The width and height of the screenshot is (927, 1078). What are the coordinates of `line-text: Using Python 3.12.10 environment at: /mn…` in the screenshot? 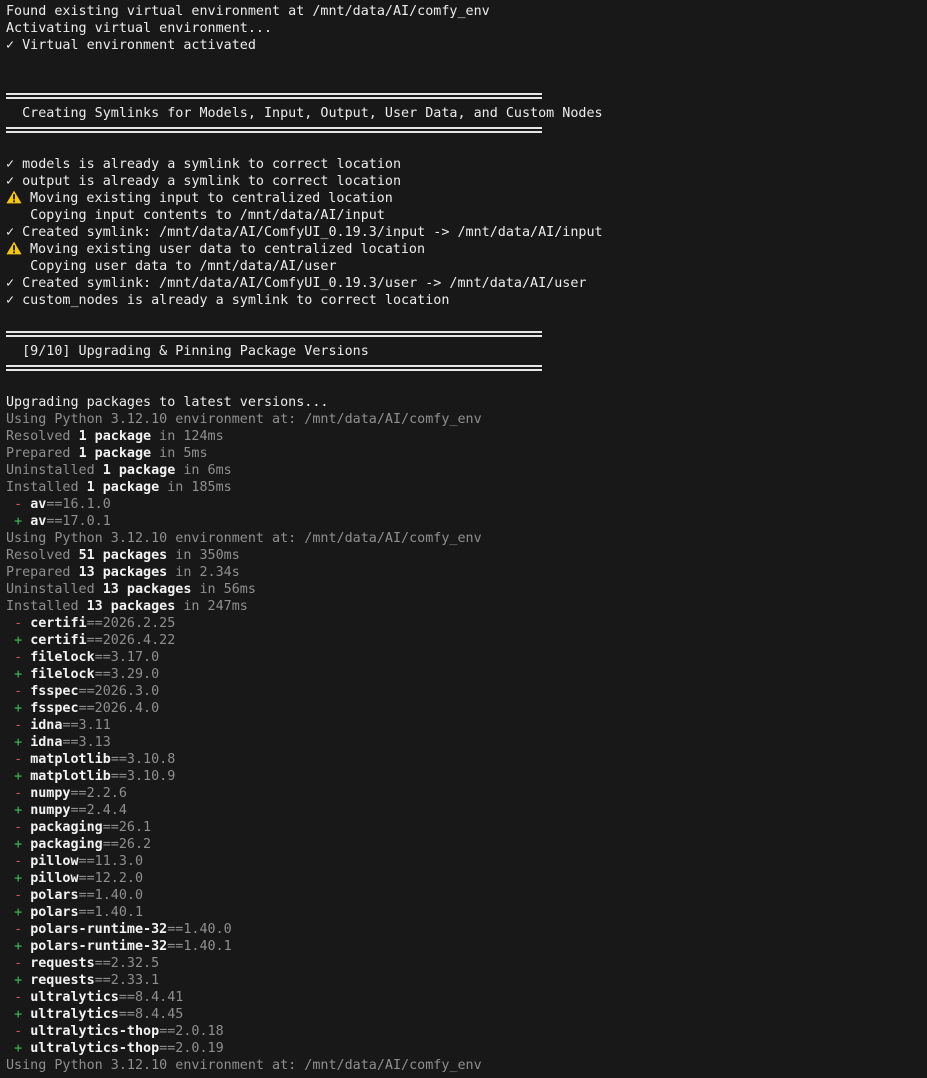 It's located at (244, 1065).